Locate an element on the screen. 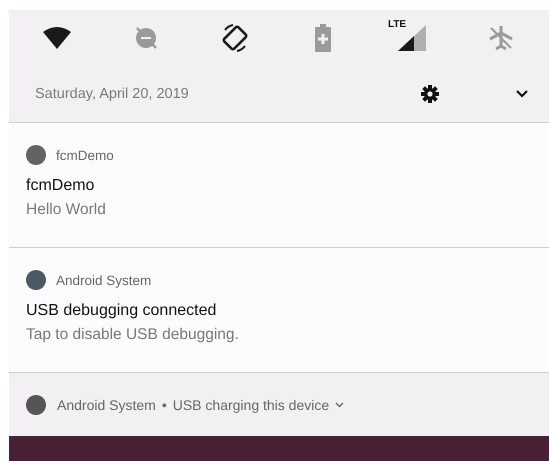 This screenshot has height=461, width=549. notification-title: USB debugging connected is located at coordinates (122, 311).